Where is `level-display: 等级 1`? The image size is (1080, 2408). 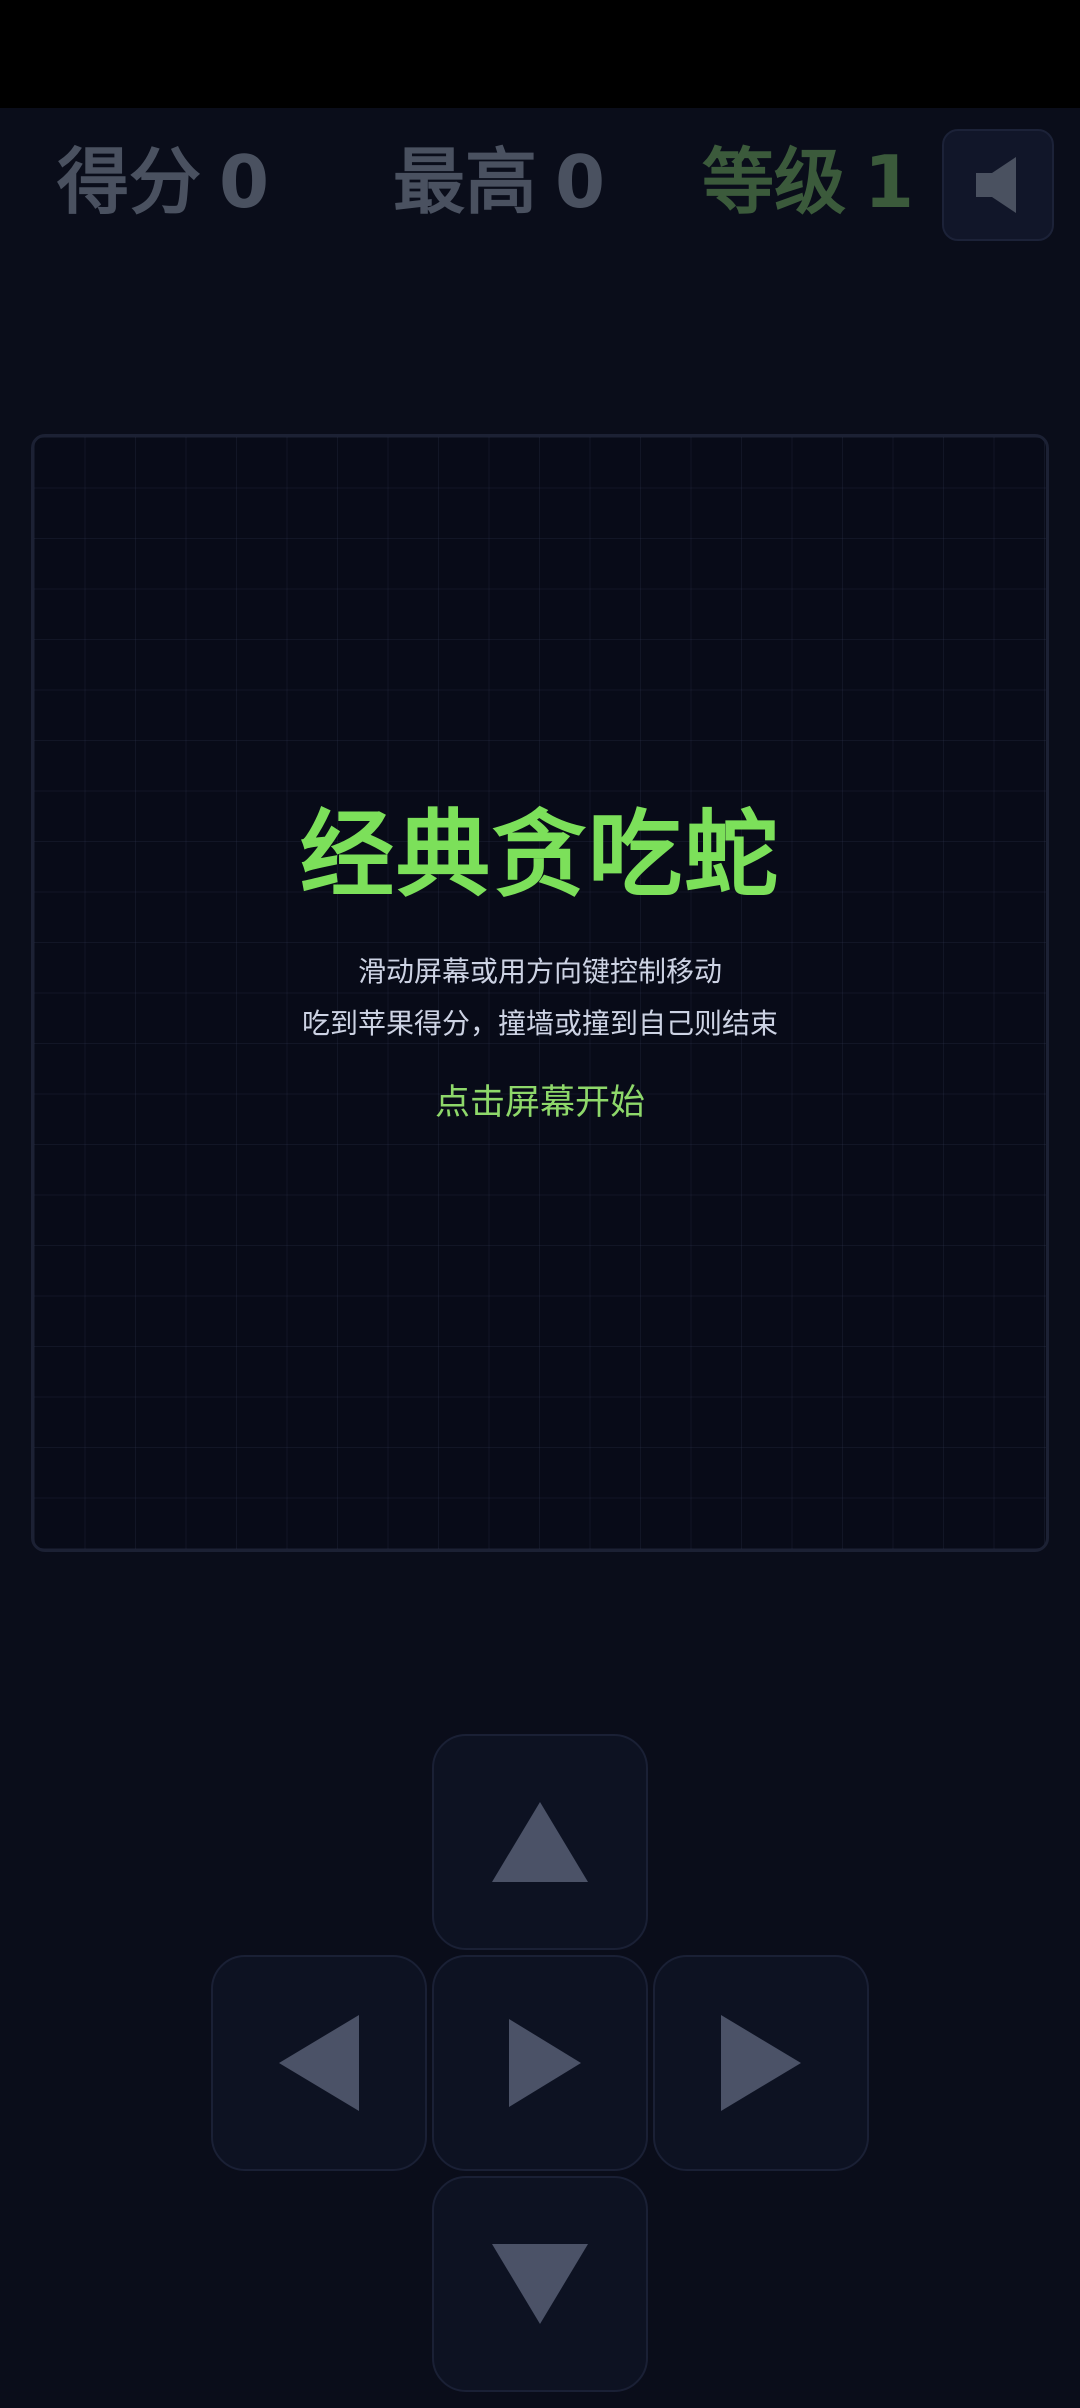
level-display: 等级 1 is located at coordinates (817, 182).